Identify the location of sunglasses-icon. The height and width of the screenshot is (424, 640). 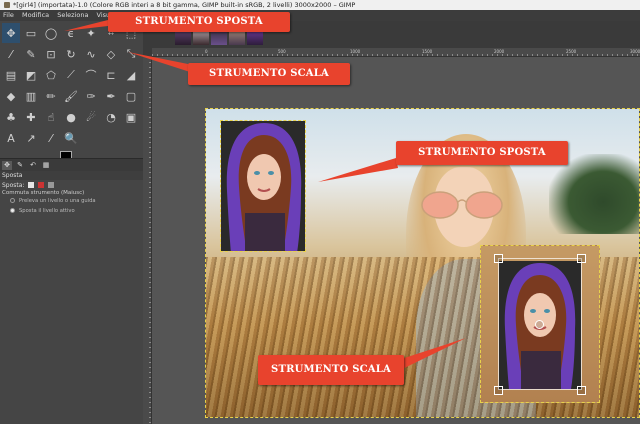
(462, 205).